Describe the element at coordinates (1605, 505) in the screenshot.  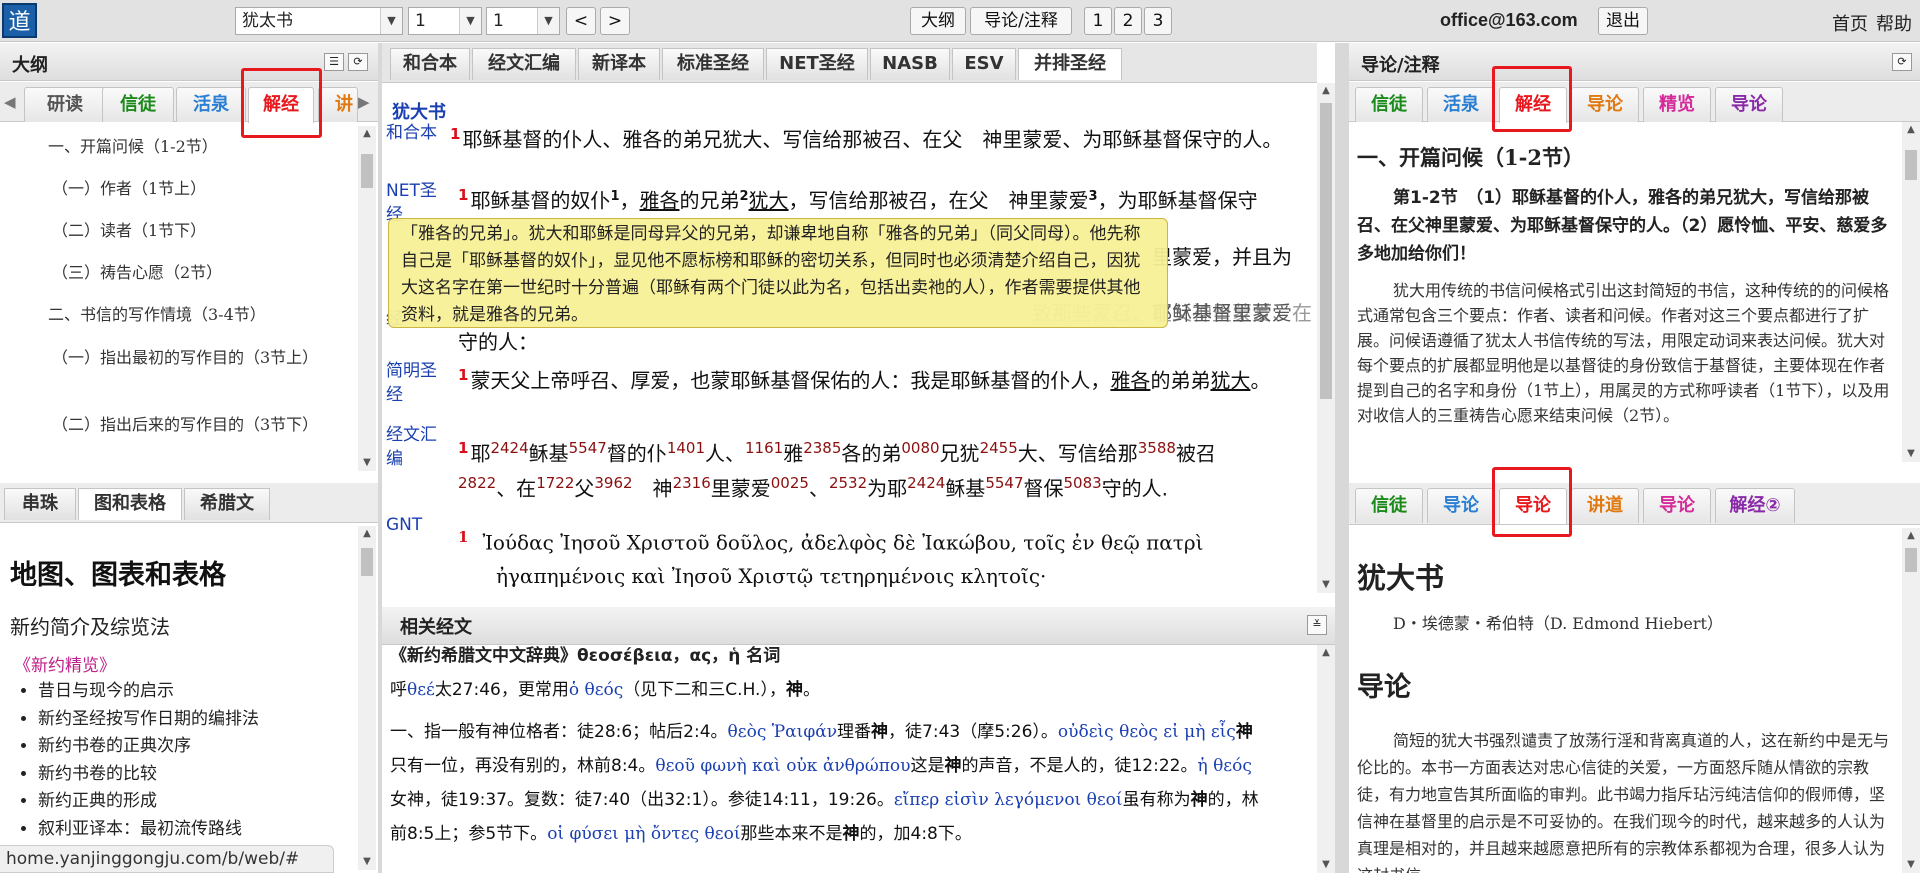
I see `notes-tab: 讲道` at that location.